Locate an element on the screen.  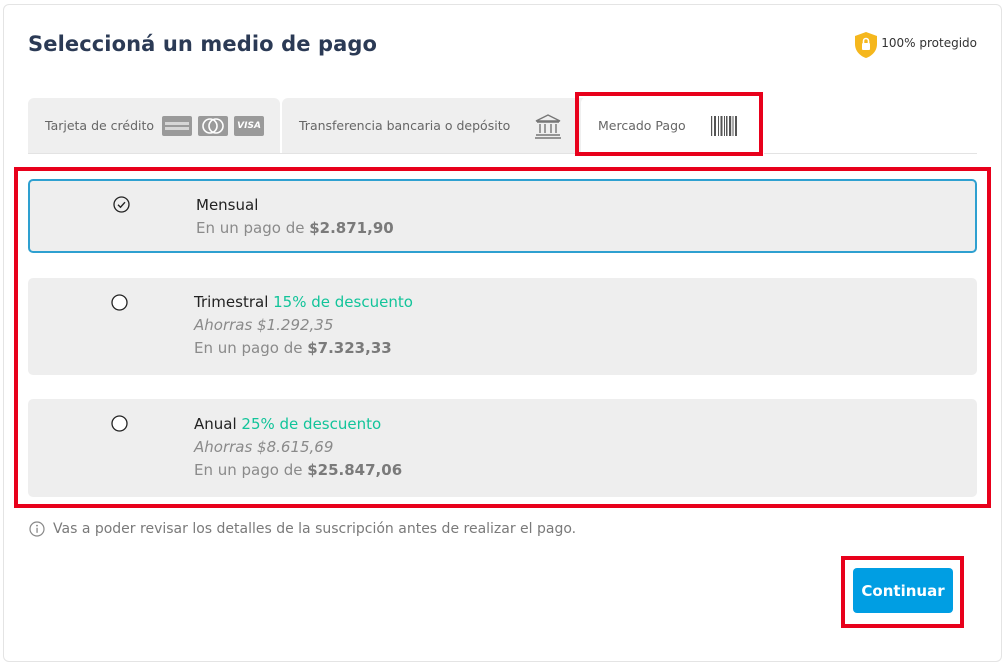
tab-credit-card: Tarjeta de crédito VISA is located at coordinates (154, 125).